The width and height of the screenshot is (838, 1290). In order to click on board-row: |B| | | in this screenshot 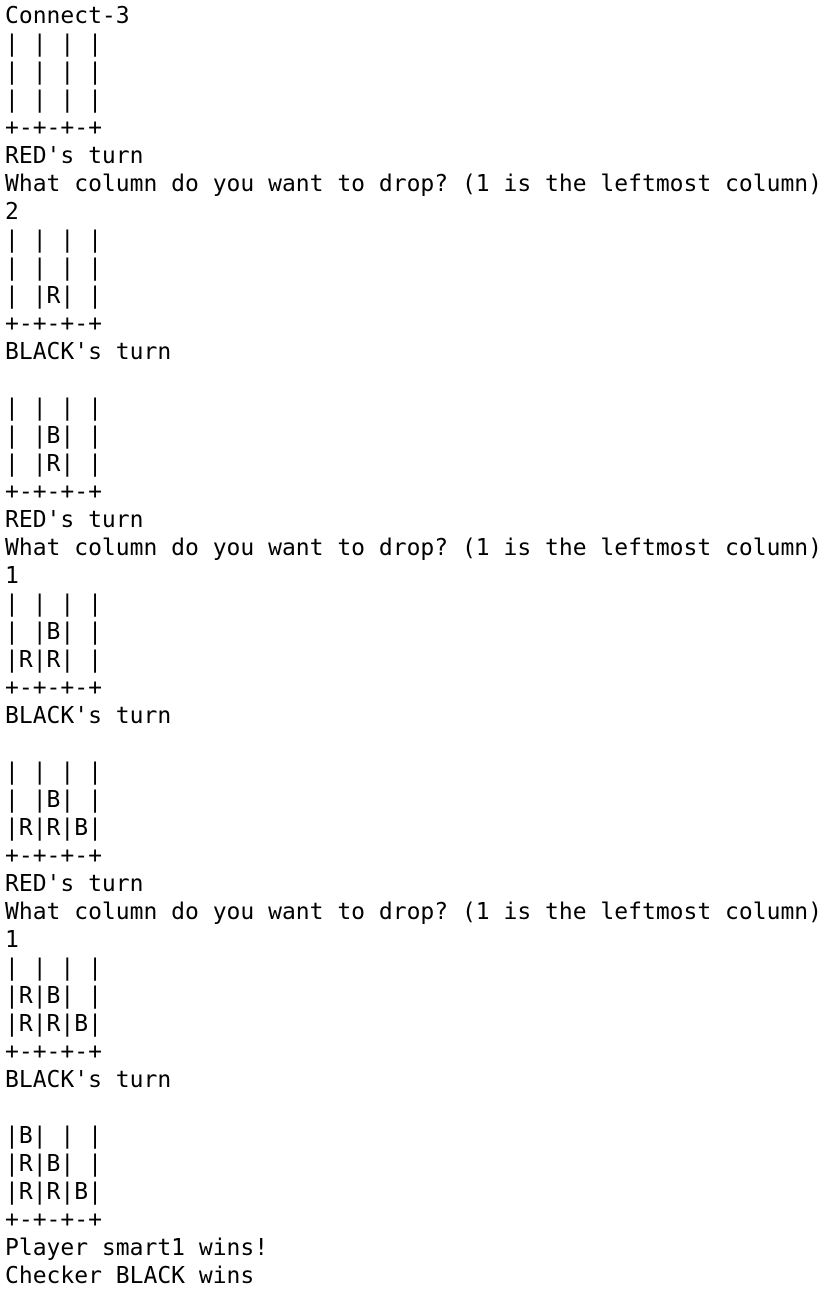, I will do `click(53, 1136)`.